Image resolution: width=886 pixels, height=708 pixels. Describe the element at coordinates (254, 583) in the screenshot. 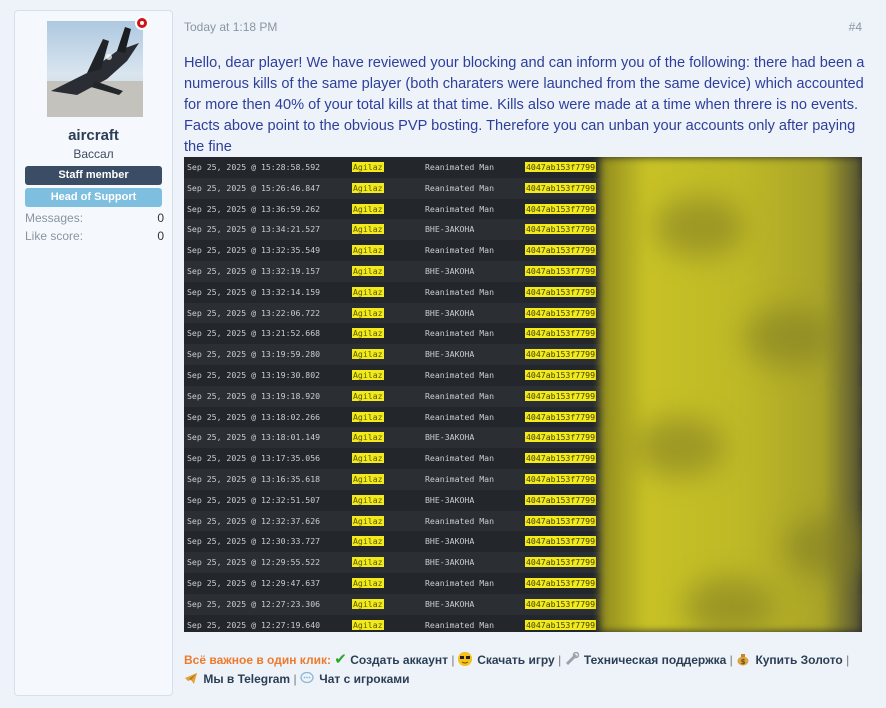

I see `log-time: Sep 25, 2025 @ 12:29:47.637` at that location.